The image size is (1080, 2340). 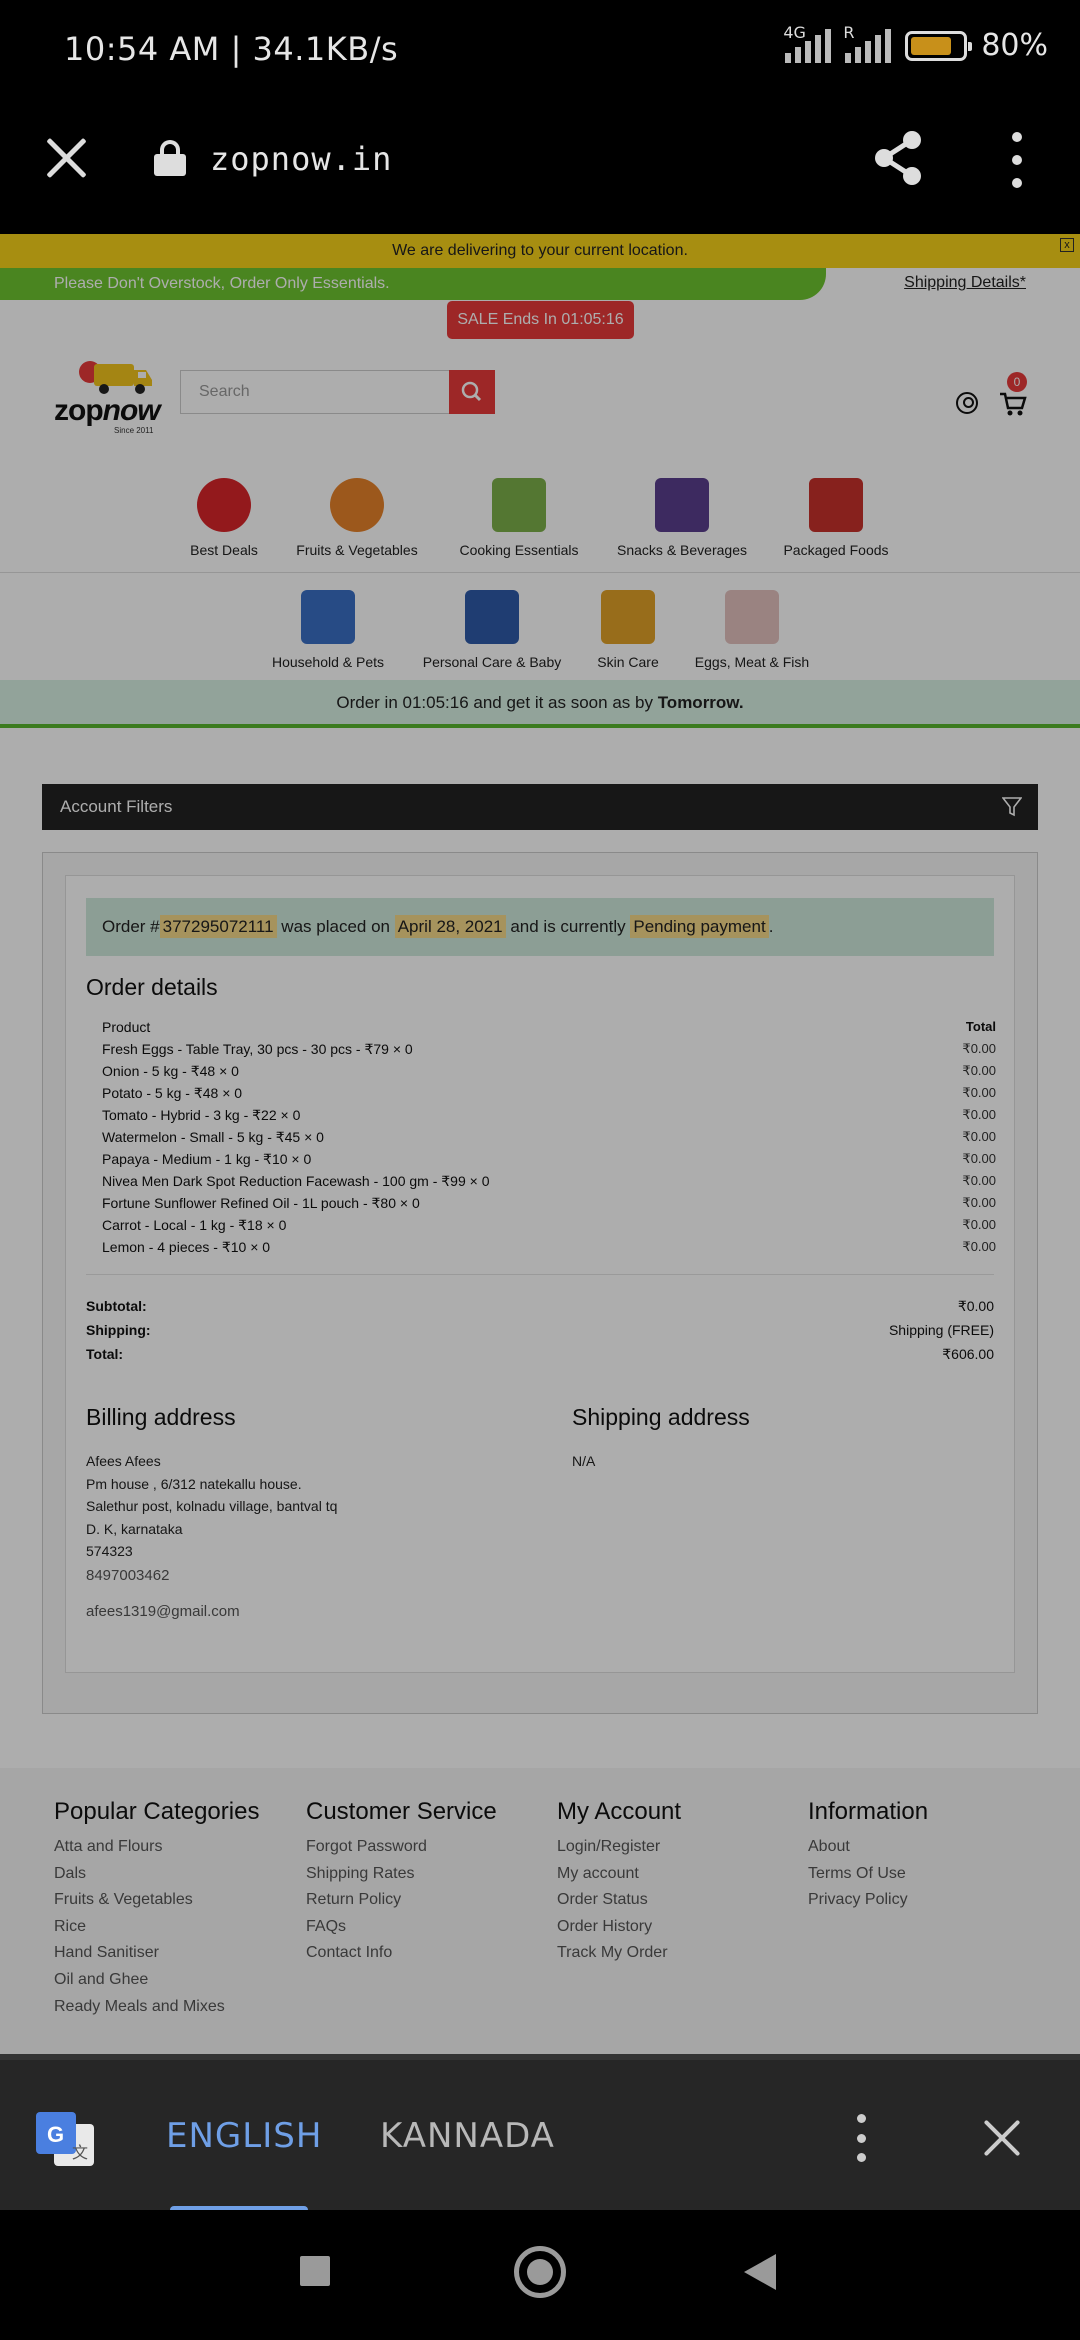 I want to click on category-best-deals: Best Deals, so click(x=224, y=518).